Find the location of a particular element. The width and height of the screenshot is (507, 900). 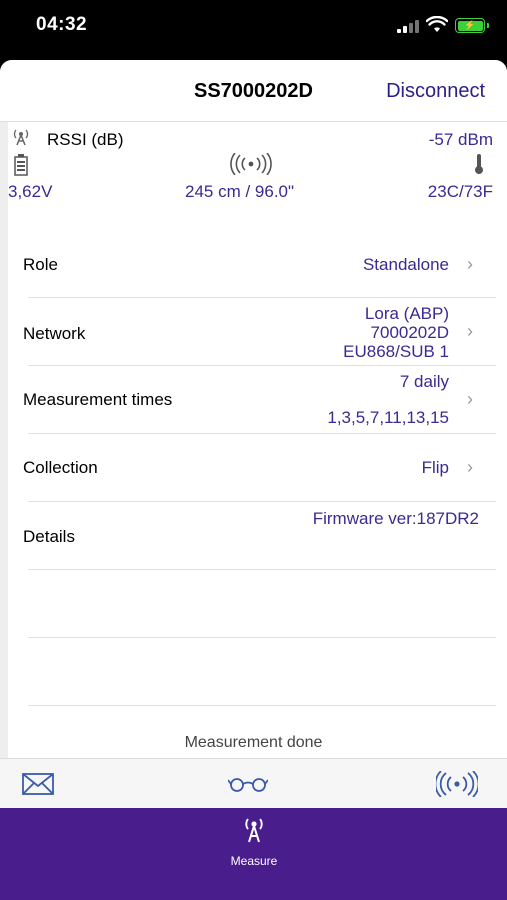

status-bar: 04:32 ⚡ is located at coordinates (253, 30).